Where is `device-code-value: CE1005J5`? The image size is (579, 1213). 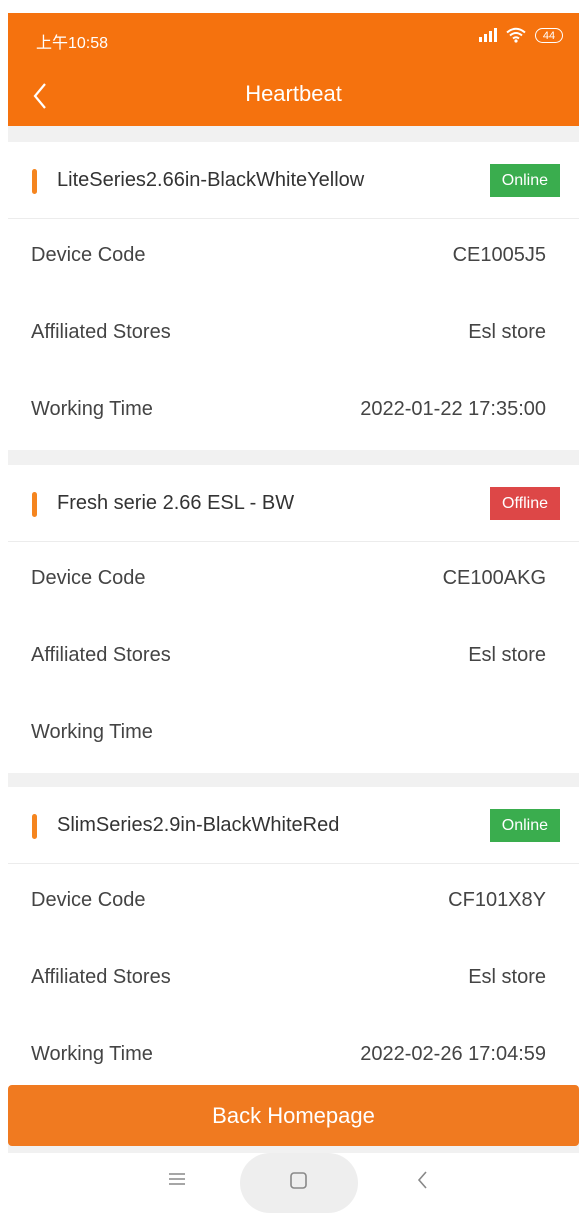 device-code-value: CE1005J5 is located at coordinates (499, 255).